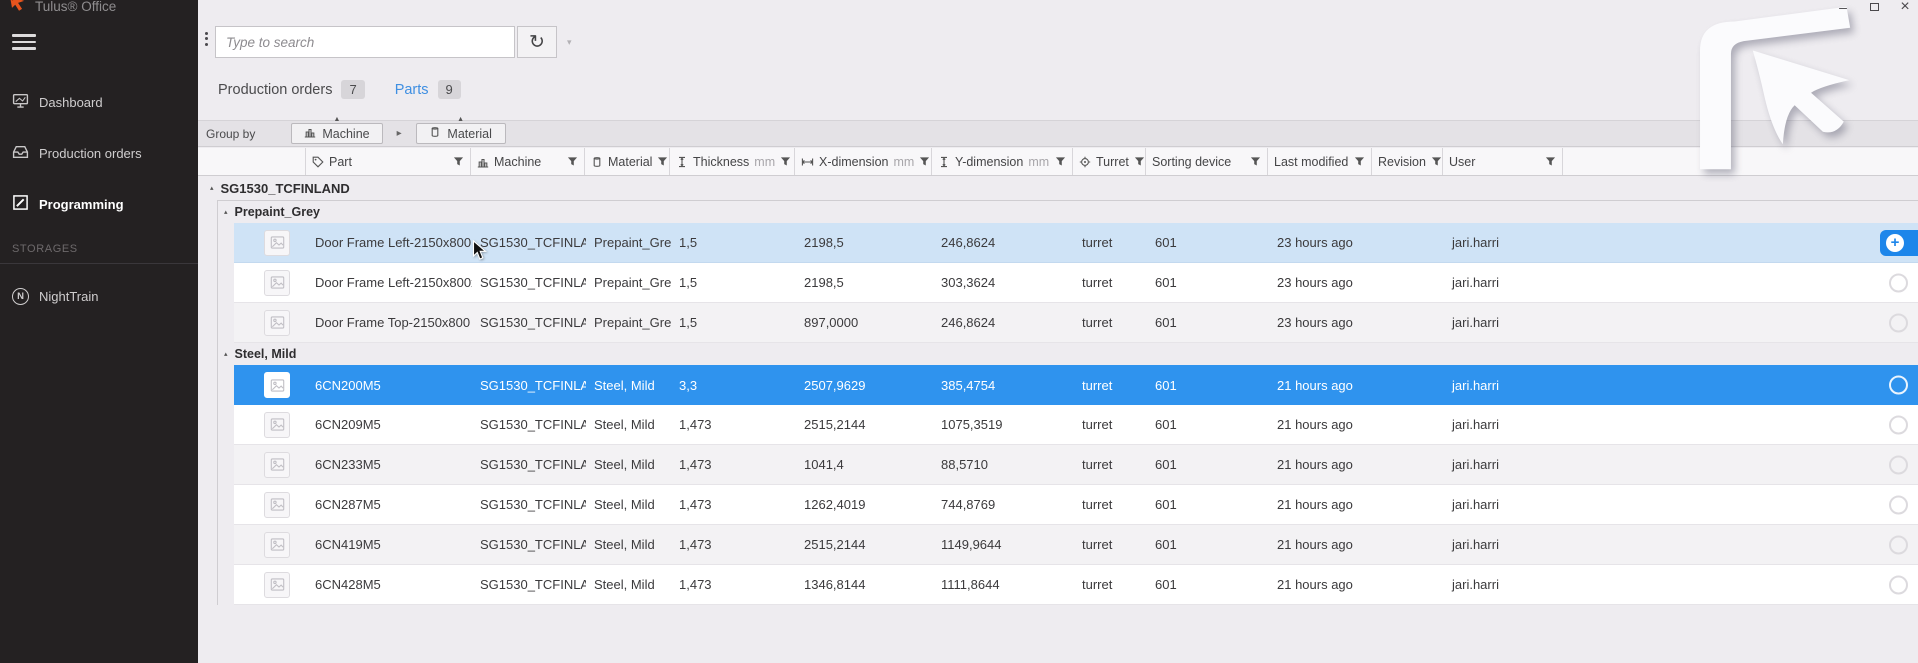 The image size is (1918, 663). What do you see at coordinates (399, 133) in the screenshot?
I see `chevron-right-icon: ▸` at bounding box center [399, 133].